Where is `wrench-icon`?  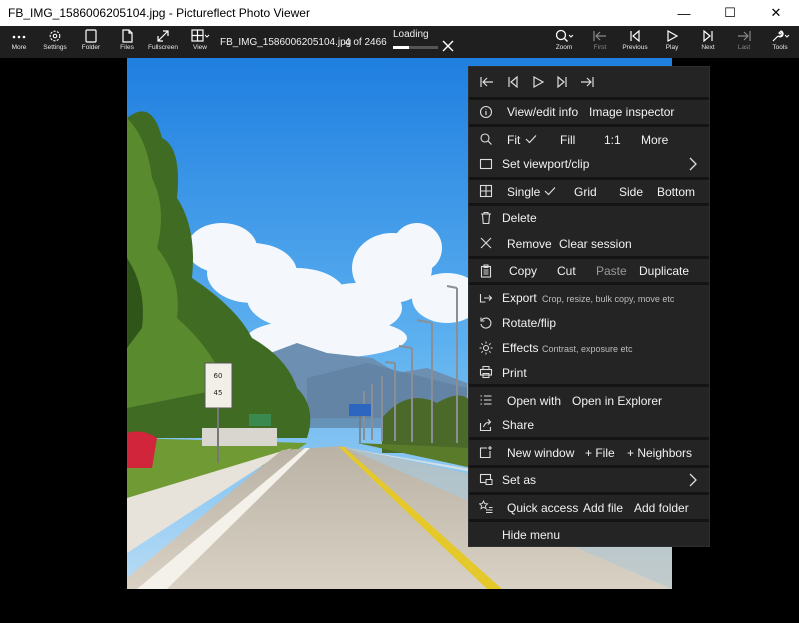
wrench-icon is located at coordinates (781, 36).